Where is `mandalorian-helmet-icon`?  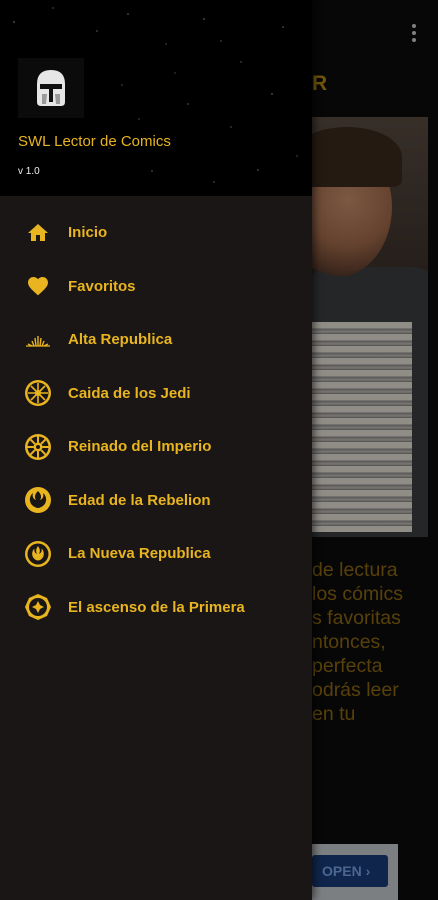
mandalorian-helmet-icon is located at coordinates (51, 88).